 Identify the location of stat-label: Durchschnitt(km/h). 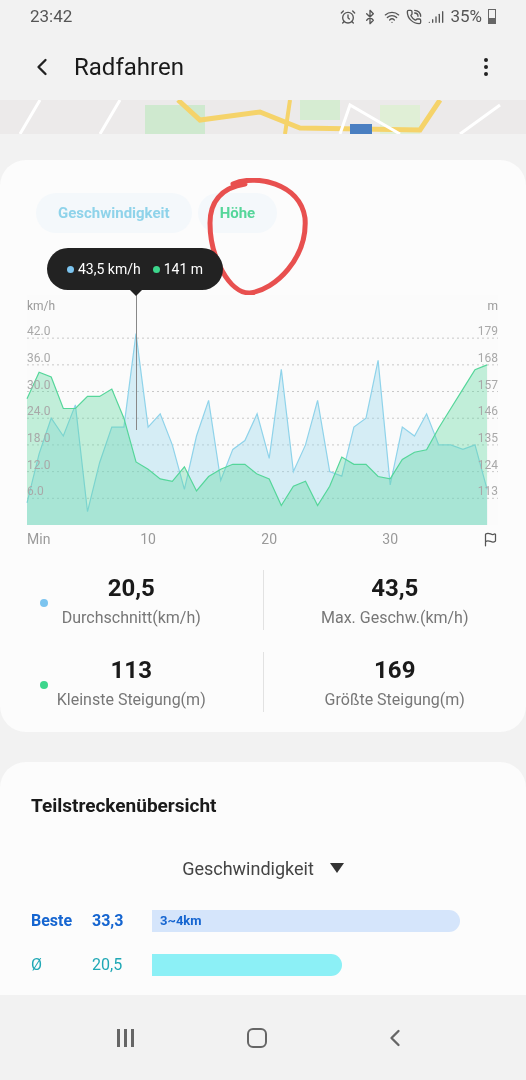
(131, 618).